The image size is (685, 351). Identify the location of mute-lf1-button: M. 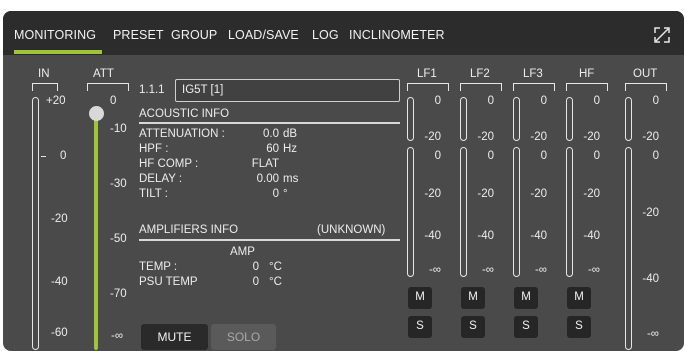
(420, 298).